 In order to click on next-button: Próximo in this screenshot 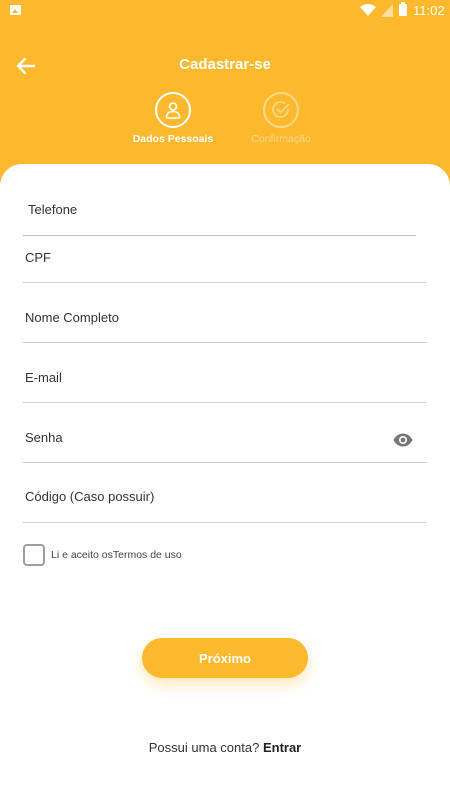, I will do `click(225, 658)`.